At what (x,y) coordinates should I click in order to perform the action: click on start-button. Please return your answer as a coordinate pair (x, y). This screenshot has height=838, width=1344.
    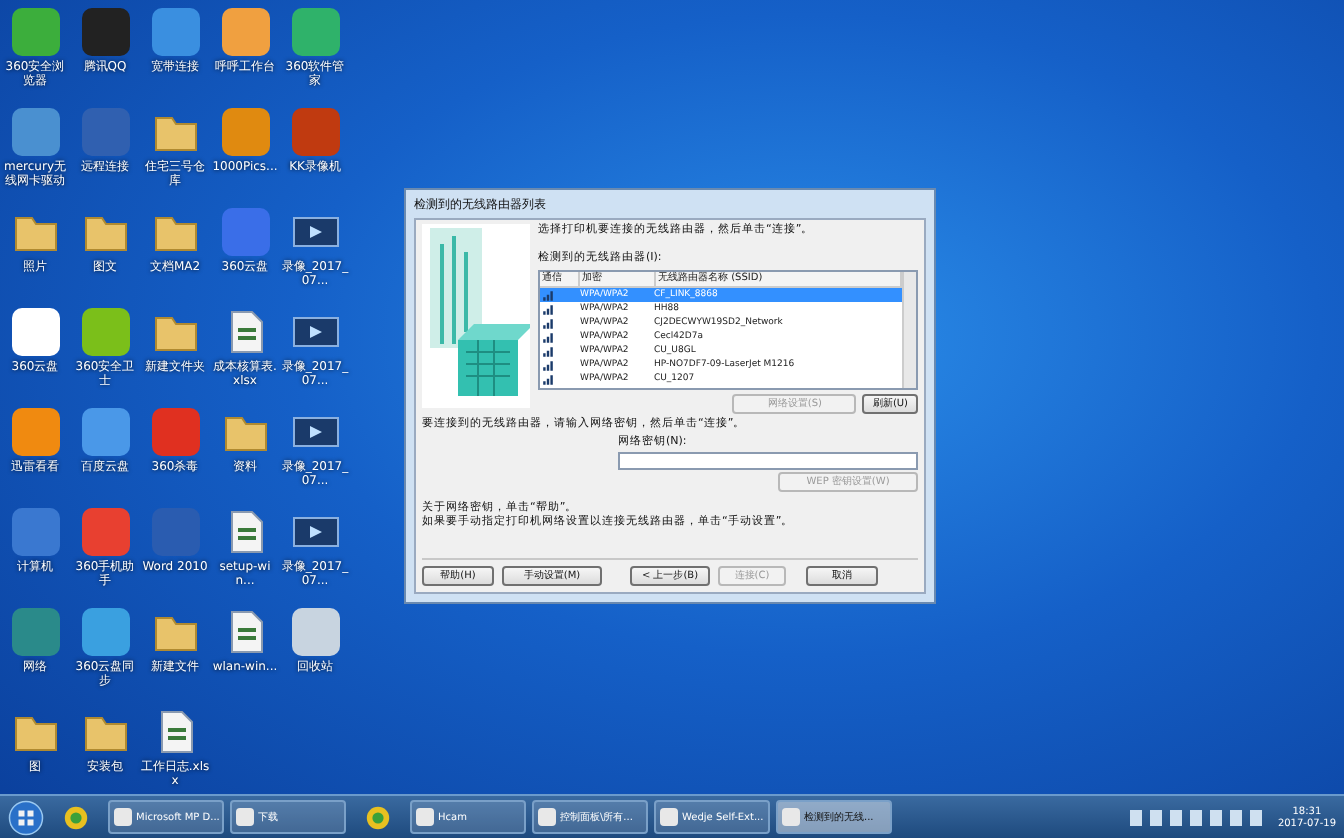
    Looking at the image, I should click on (26, 817).